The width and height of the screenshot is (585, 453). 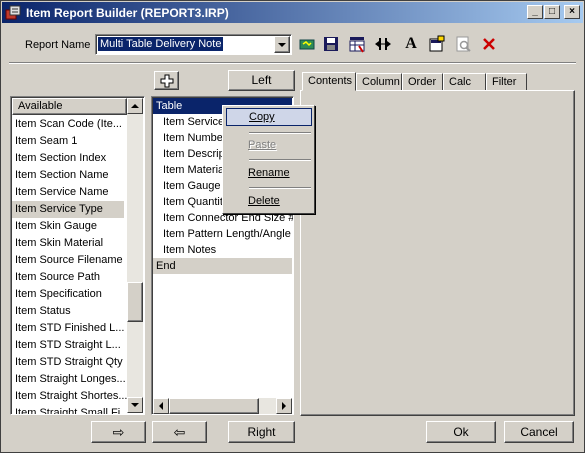 What do you see at coordinates (68, 311) in the screenshot?
I see `available-item: Item Status` at bounding box center [68, 311].